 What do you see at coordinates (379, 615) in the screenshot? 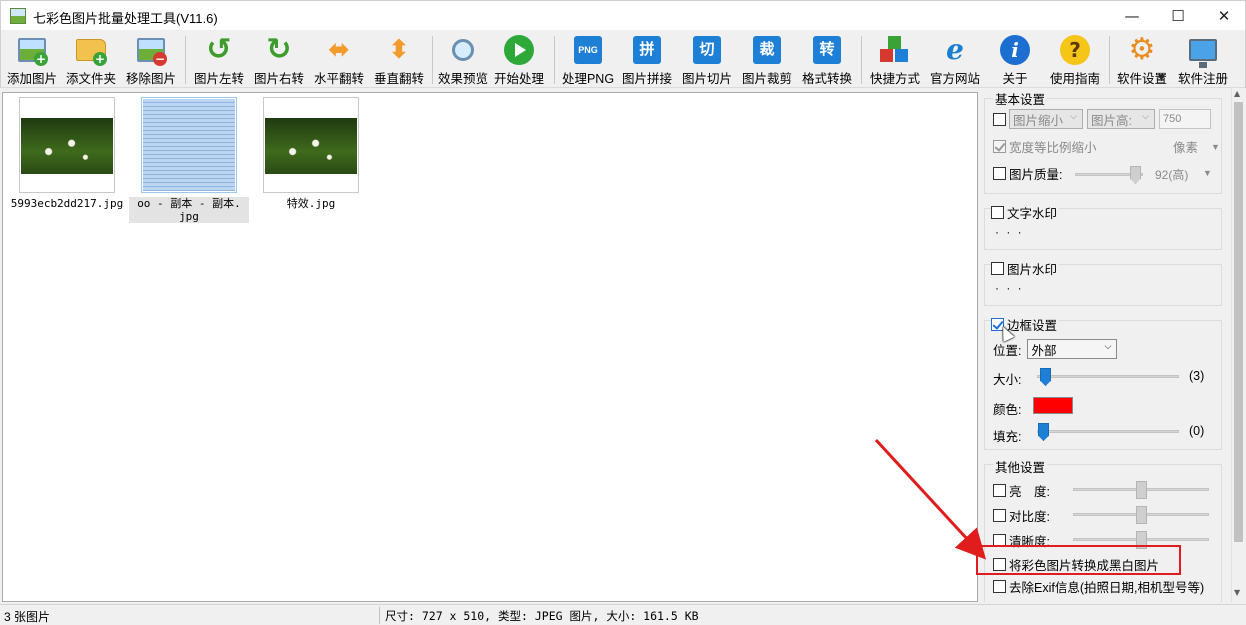
I see `status-separator` at bounding box center [379, 615].